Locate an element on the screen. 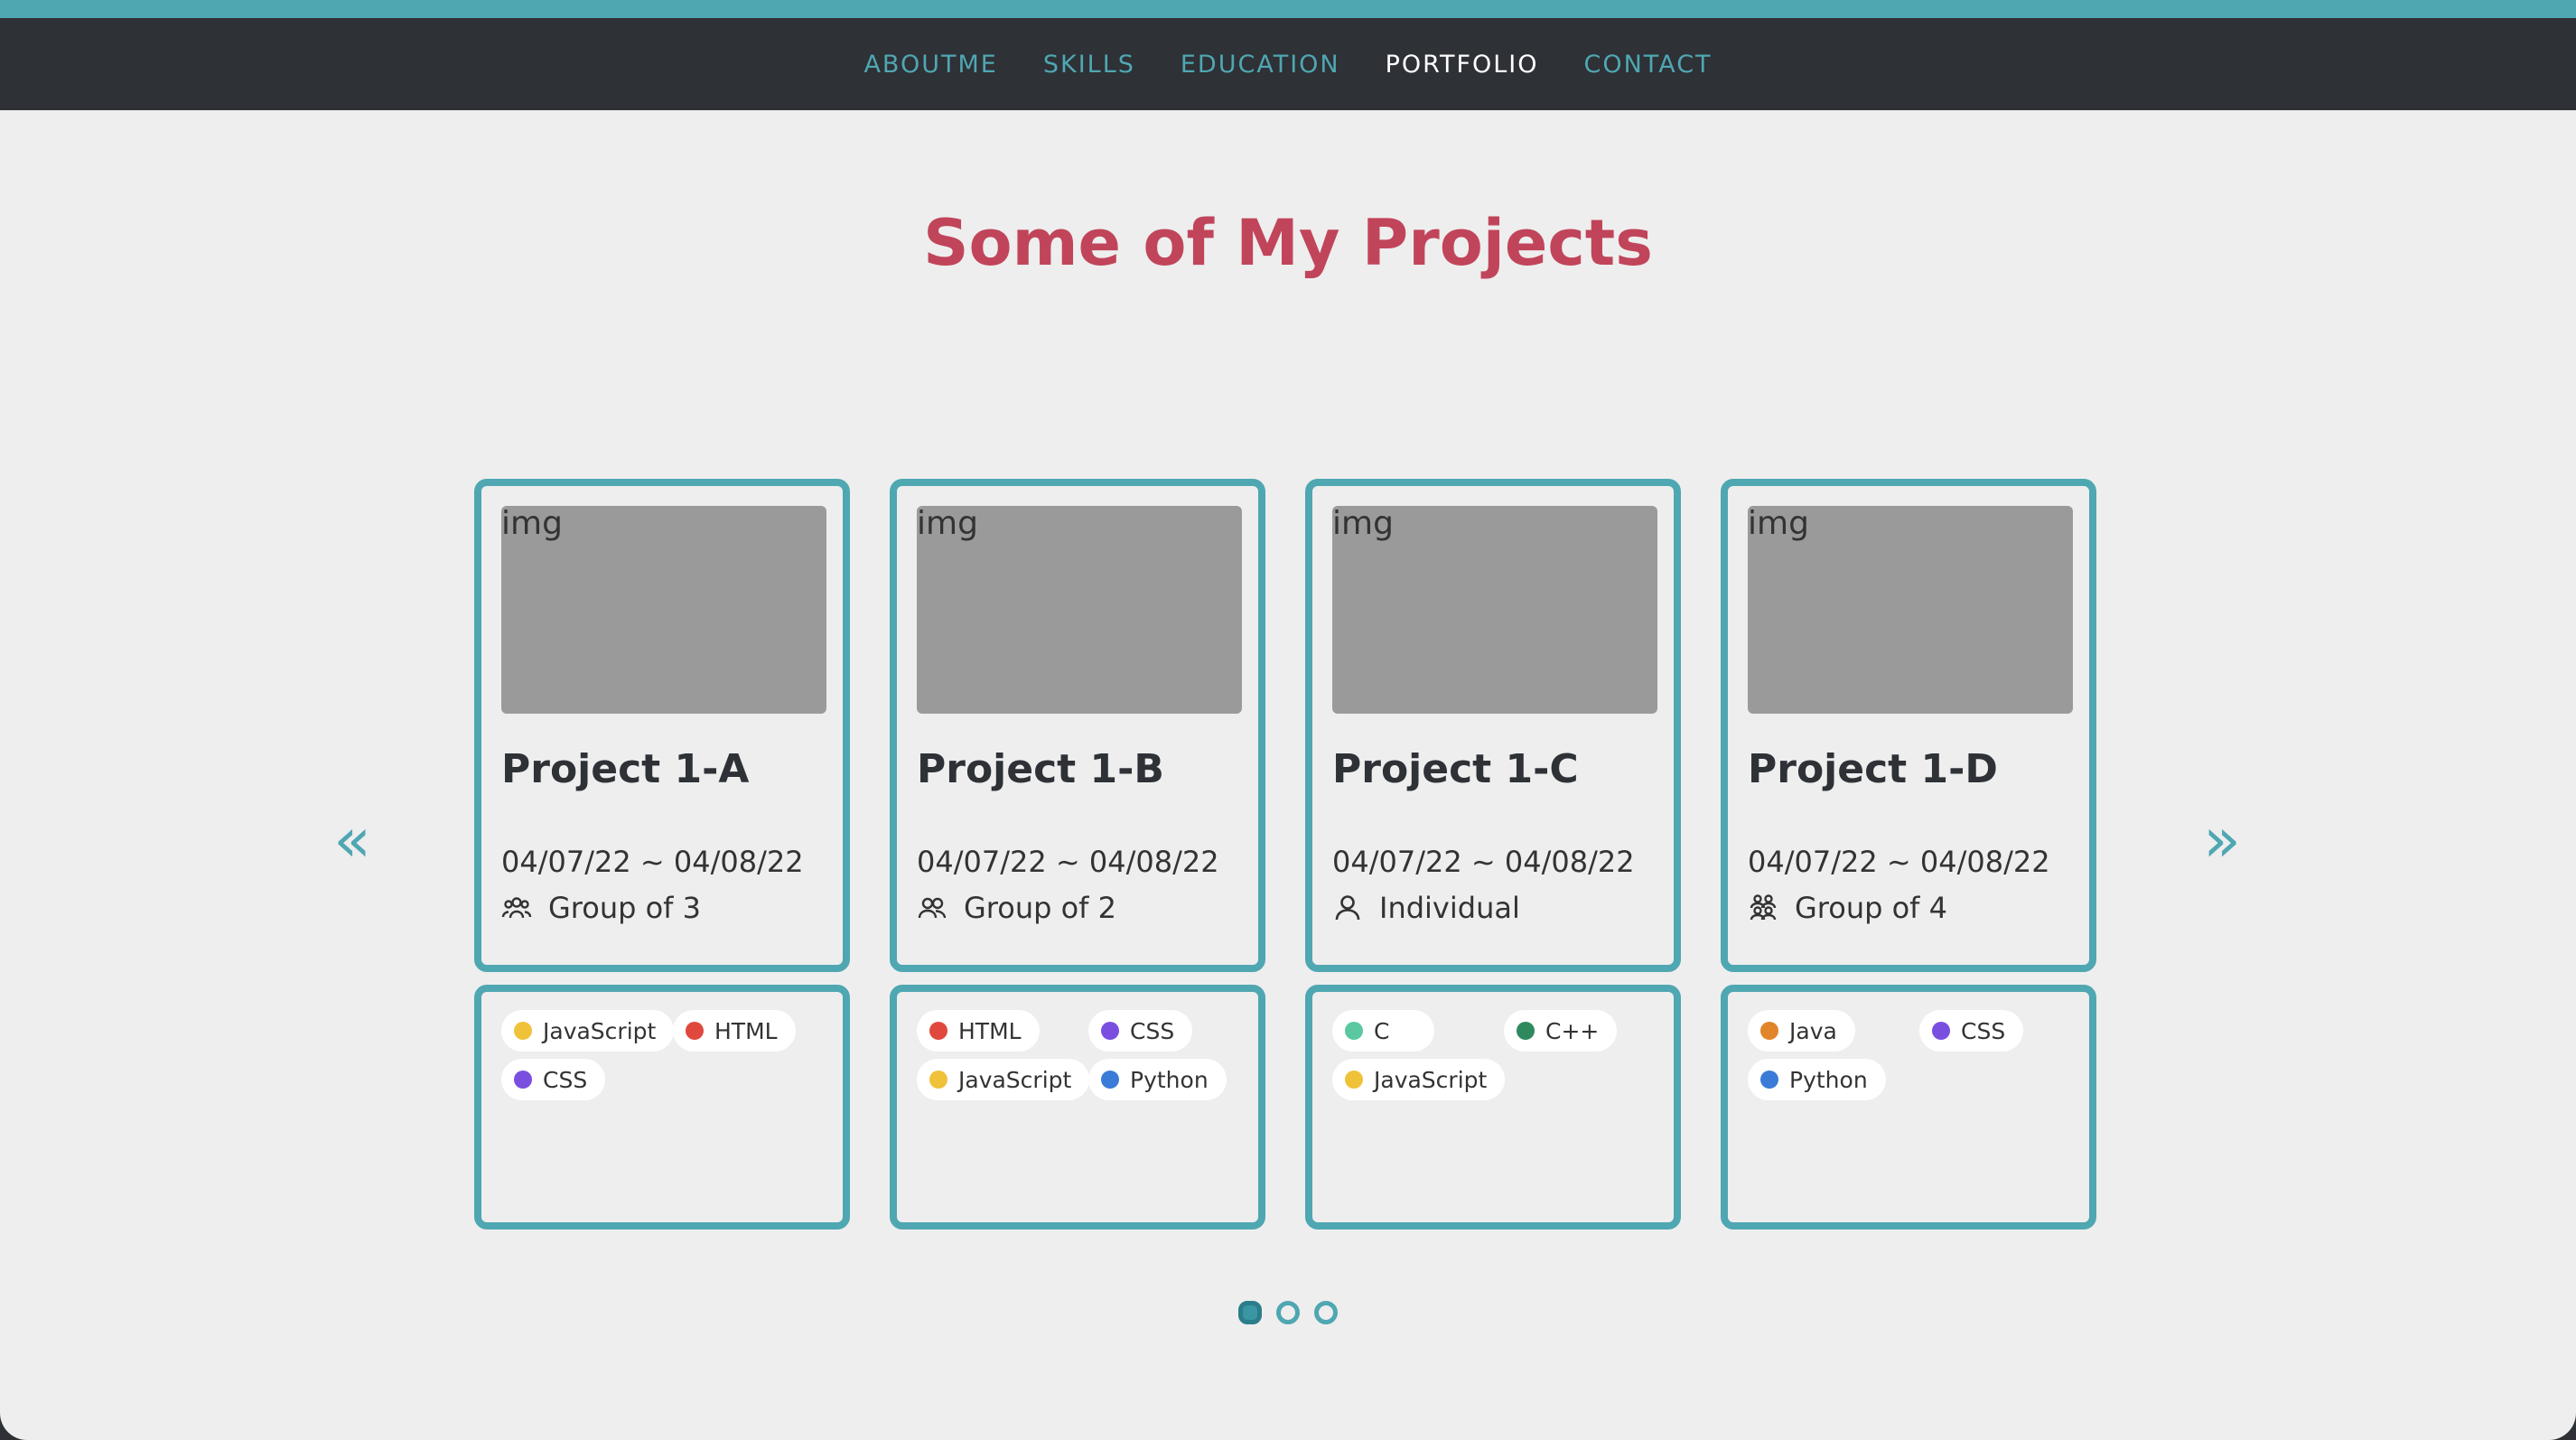  carousel-pagination is located at coordinates (1288, 1313).